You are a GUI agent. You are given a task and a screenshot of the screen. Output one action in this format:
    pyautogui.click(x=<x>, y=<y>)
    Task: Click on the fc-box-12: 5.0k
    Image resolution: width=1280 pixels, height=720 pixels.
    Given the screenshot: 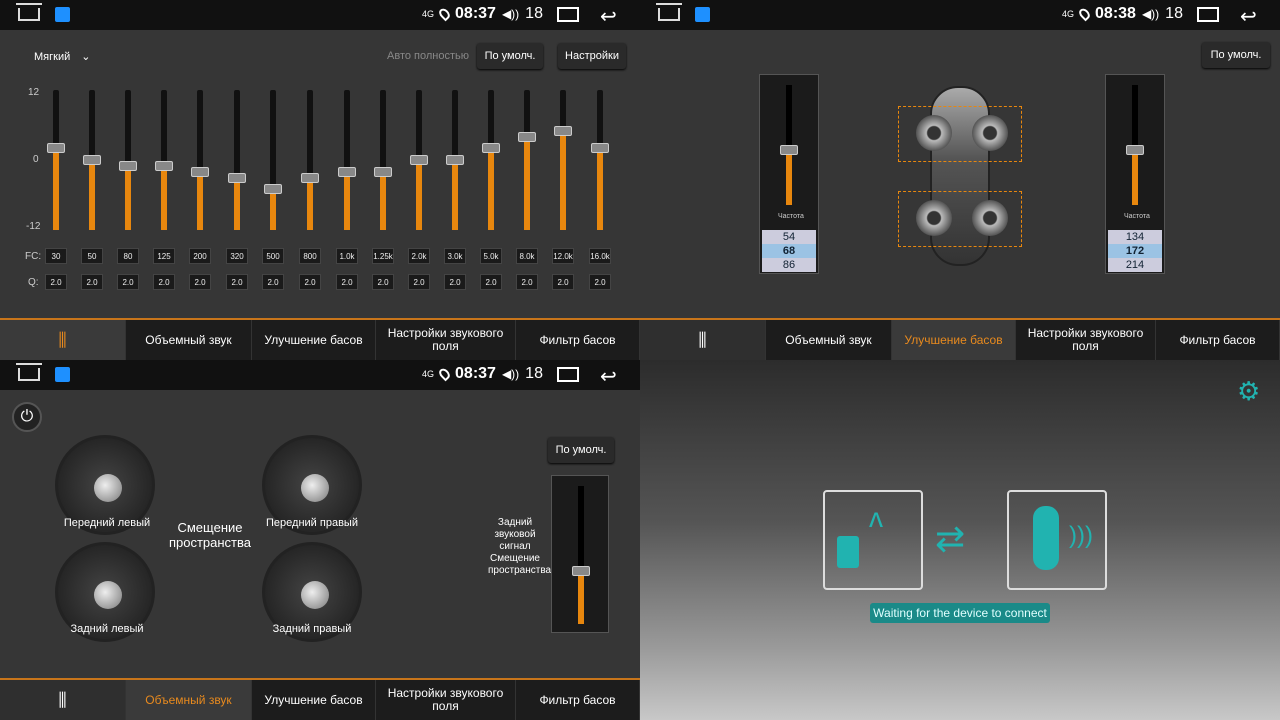 What is the action you would take?
    pyautogui.click(x=491, y=256)
    